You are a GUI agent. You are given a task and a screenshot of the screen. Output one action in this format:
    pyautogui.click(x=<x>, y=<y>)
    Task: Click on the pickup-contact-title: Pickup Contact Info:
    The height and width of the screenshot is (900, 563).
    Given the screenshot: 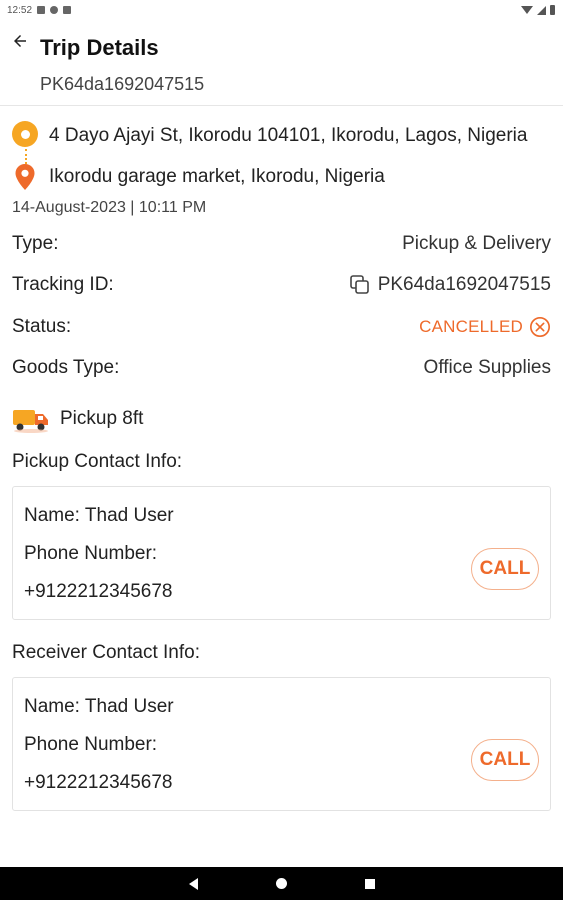 What is the action you would take?
    pyautogui.click(x=97, y=461)
    